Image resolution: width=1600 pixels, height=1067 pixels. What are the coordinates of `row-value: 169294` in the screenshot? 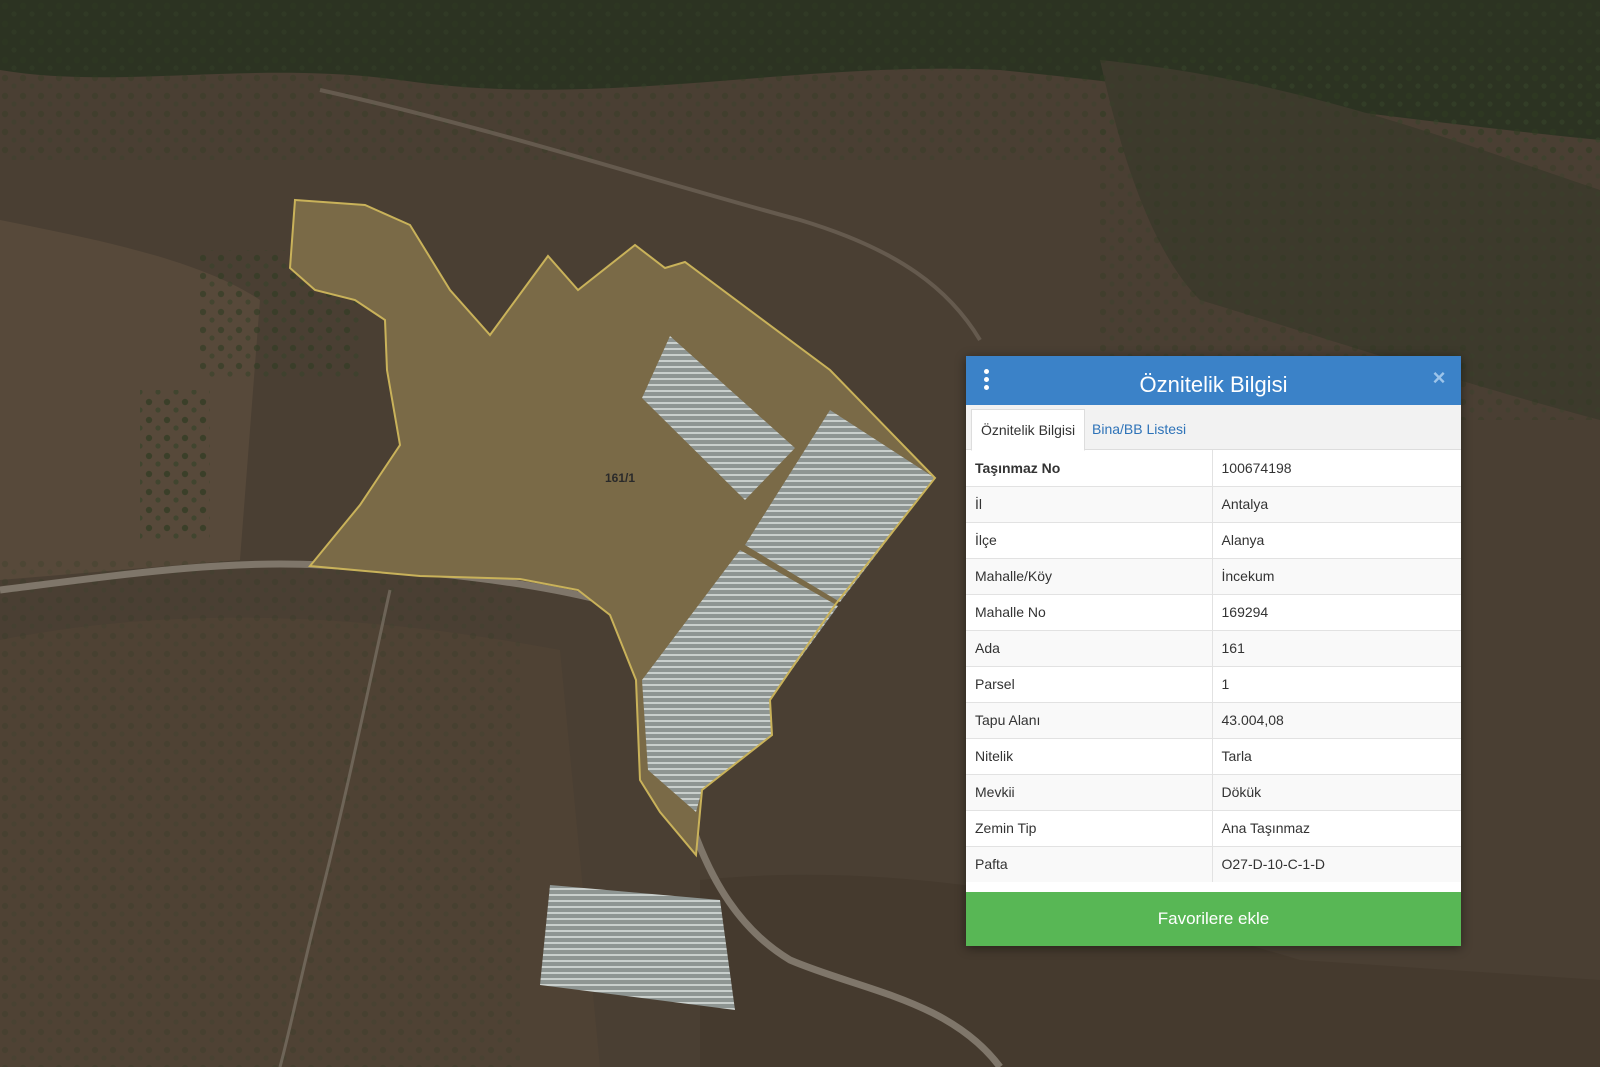 It's located at (1336, 611).